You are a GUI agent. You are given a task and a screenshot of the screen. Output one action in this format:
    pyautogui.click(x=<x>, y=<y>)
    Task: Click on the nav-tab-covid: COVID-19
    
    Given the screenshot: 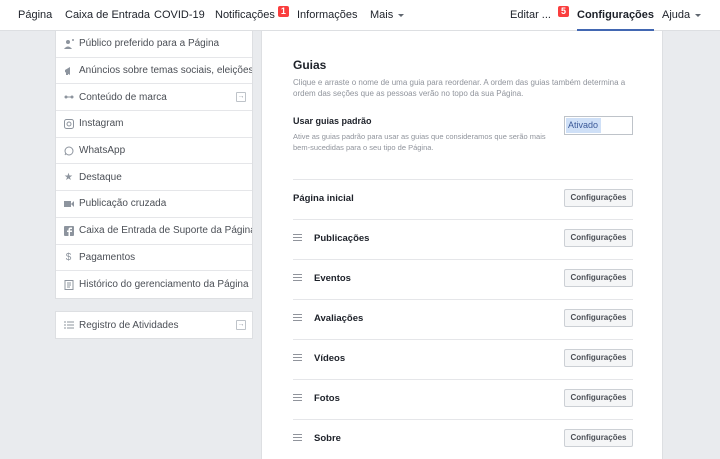 What is the action you would take?
    pyautogui.click(x=179, y=15)
    